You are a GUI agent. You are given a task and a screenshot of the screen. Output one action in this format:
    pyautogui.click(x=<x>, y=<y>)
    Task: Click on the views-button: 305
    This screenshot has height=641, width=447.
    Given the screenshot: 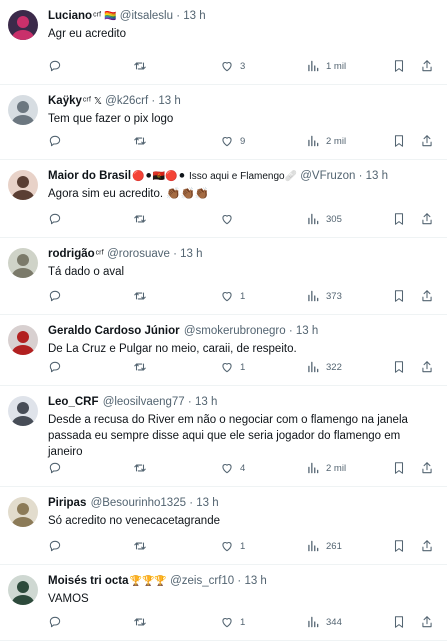 What is the action you would take?
    pyautogui.click(x=324, y=219)
    